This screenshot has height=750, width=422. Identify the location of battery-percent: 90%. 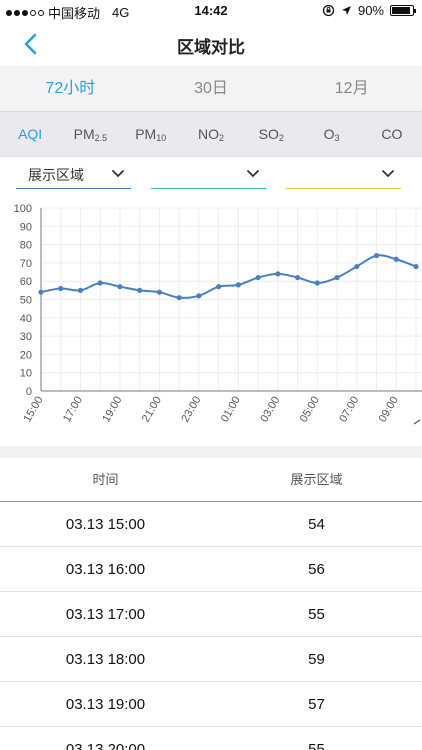
(370, 10).